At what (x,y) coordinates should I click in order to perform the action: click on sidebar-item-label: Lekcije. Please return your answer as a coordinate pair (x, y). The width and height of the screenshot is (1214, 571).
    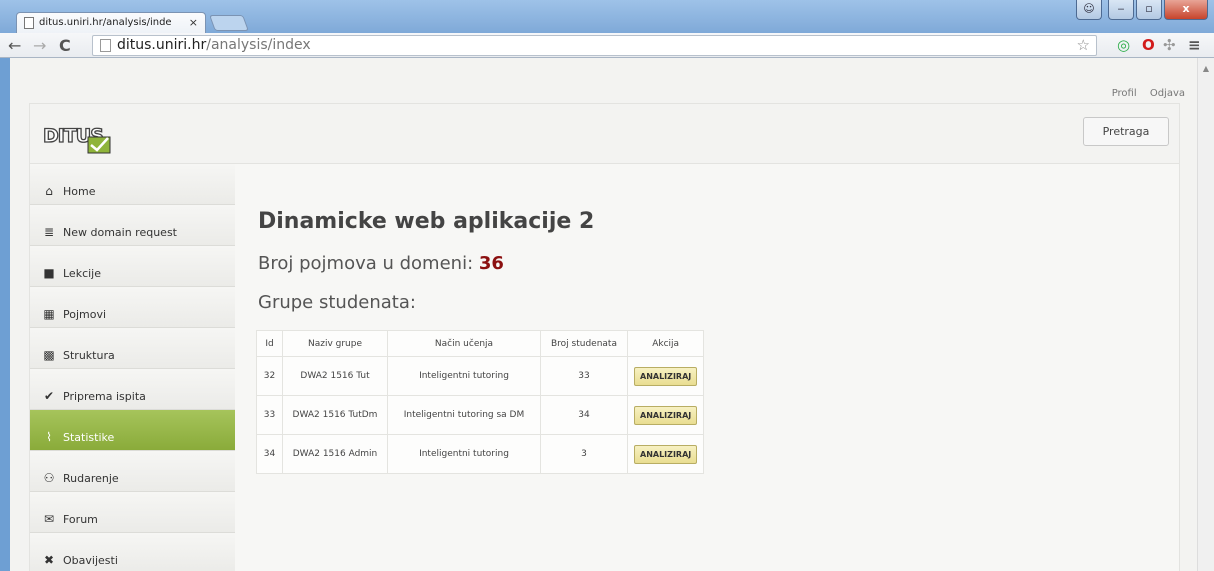
    Looking at the image, I should click on (82, 273).